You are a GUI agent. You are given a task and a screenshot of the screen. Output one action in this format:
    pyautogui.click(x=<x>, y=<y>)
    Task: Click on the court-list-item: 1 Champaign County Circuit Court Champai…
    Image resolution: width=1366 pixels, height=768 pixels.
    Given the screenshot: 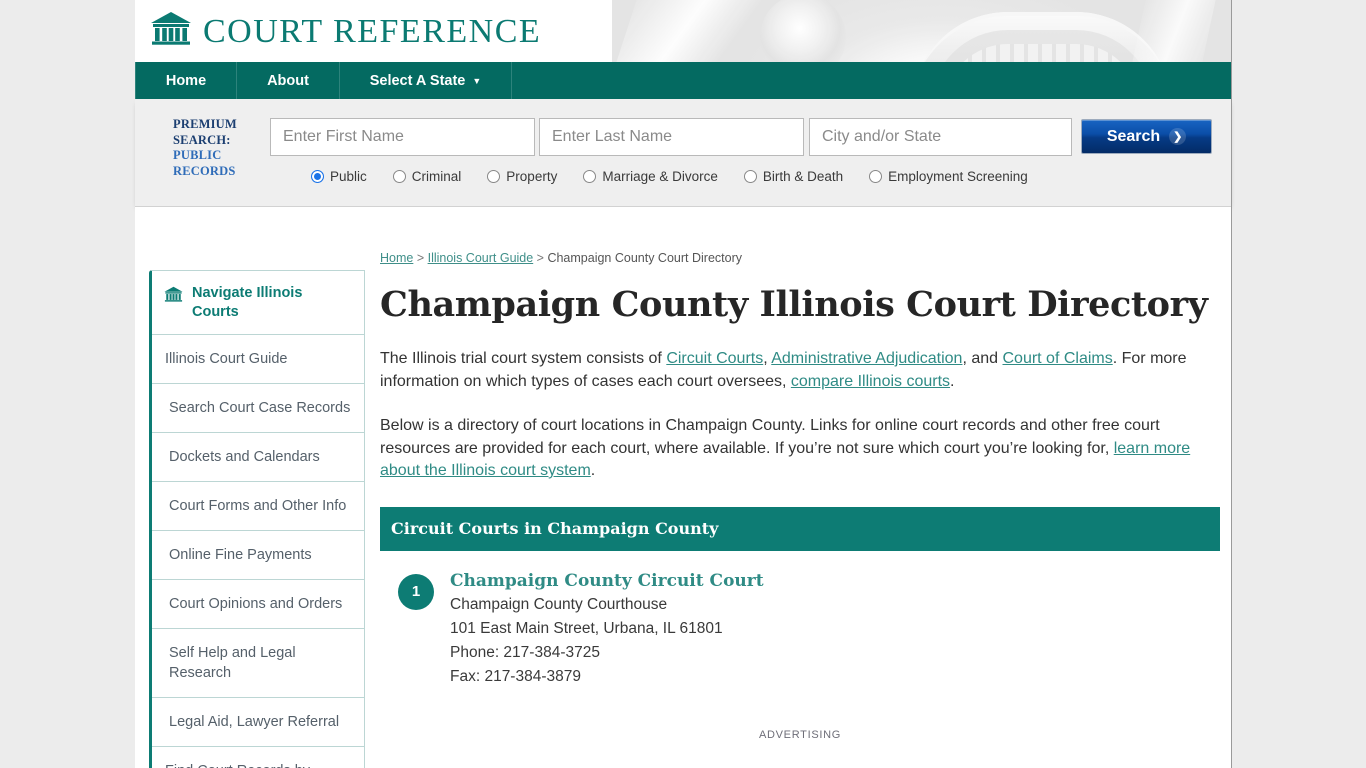 What is the action you would take?
    pyautogui.click(x=800, y=620)
    